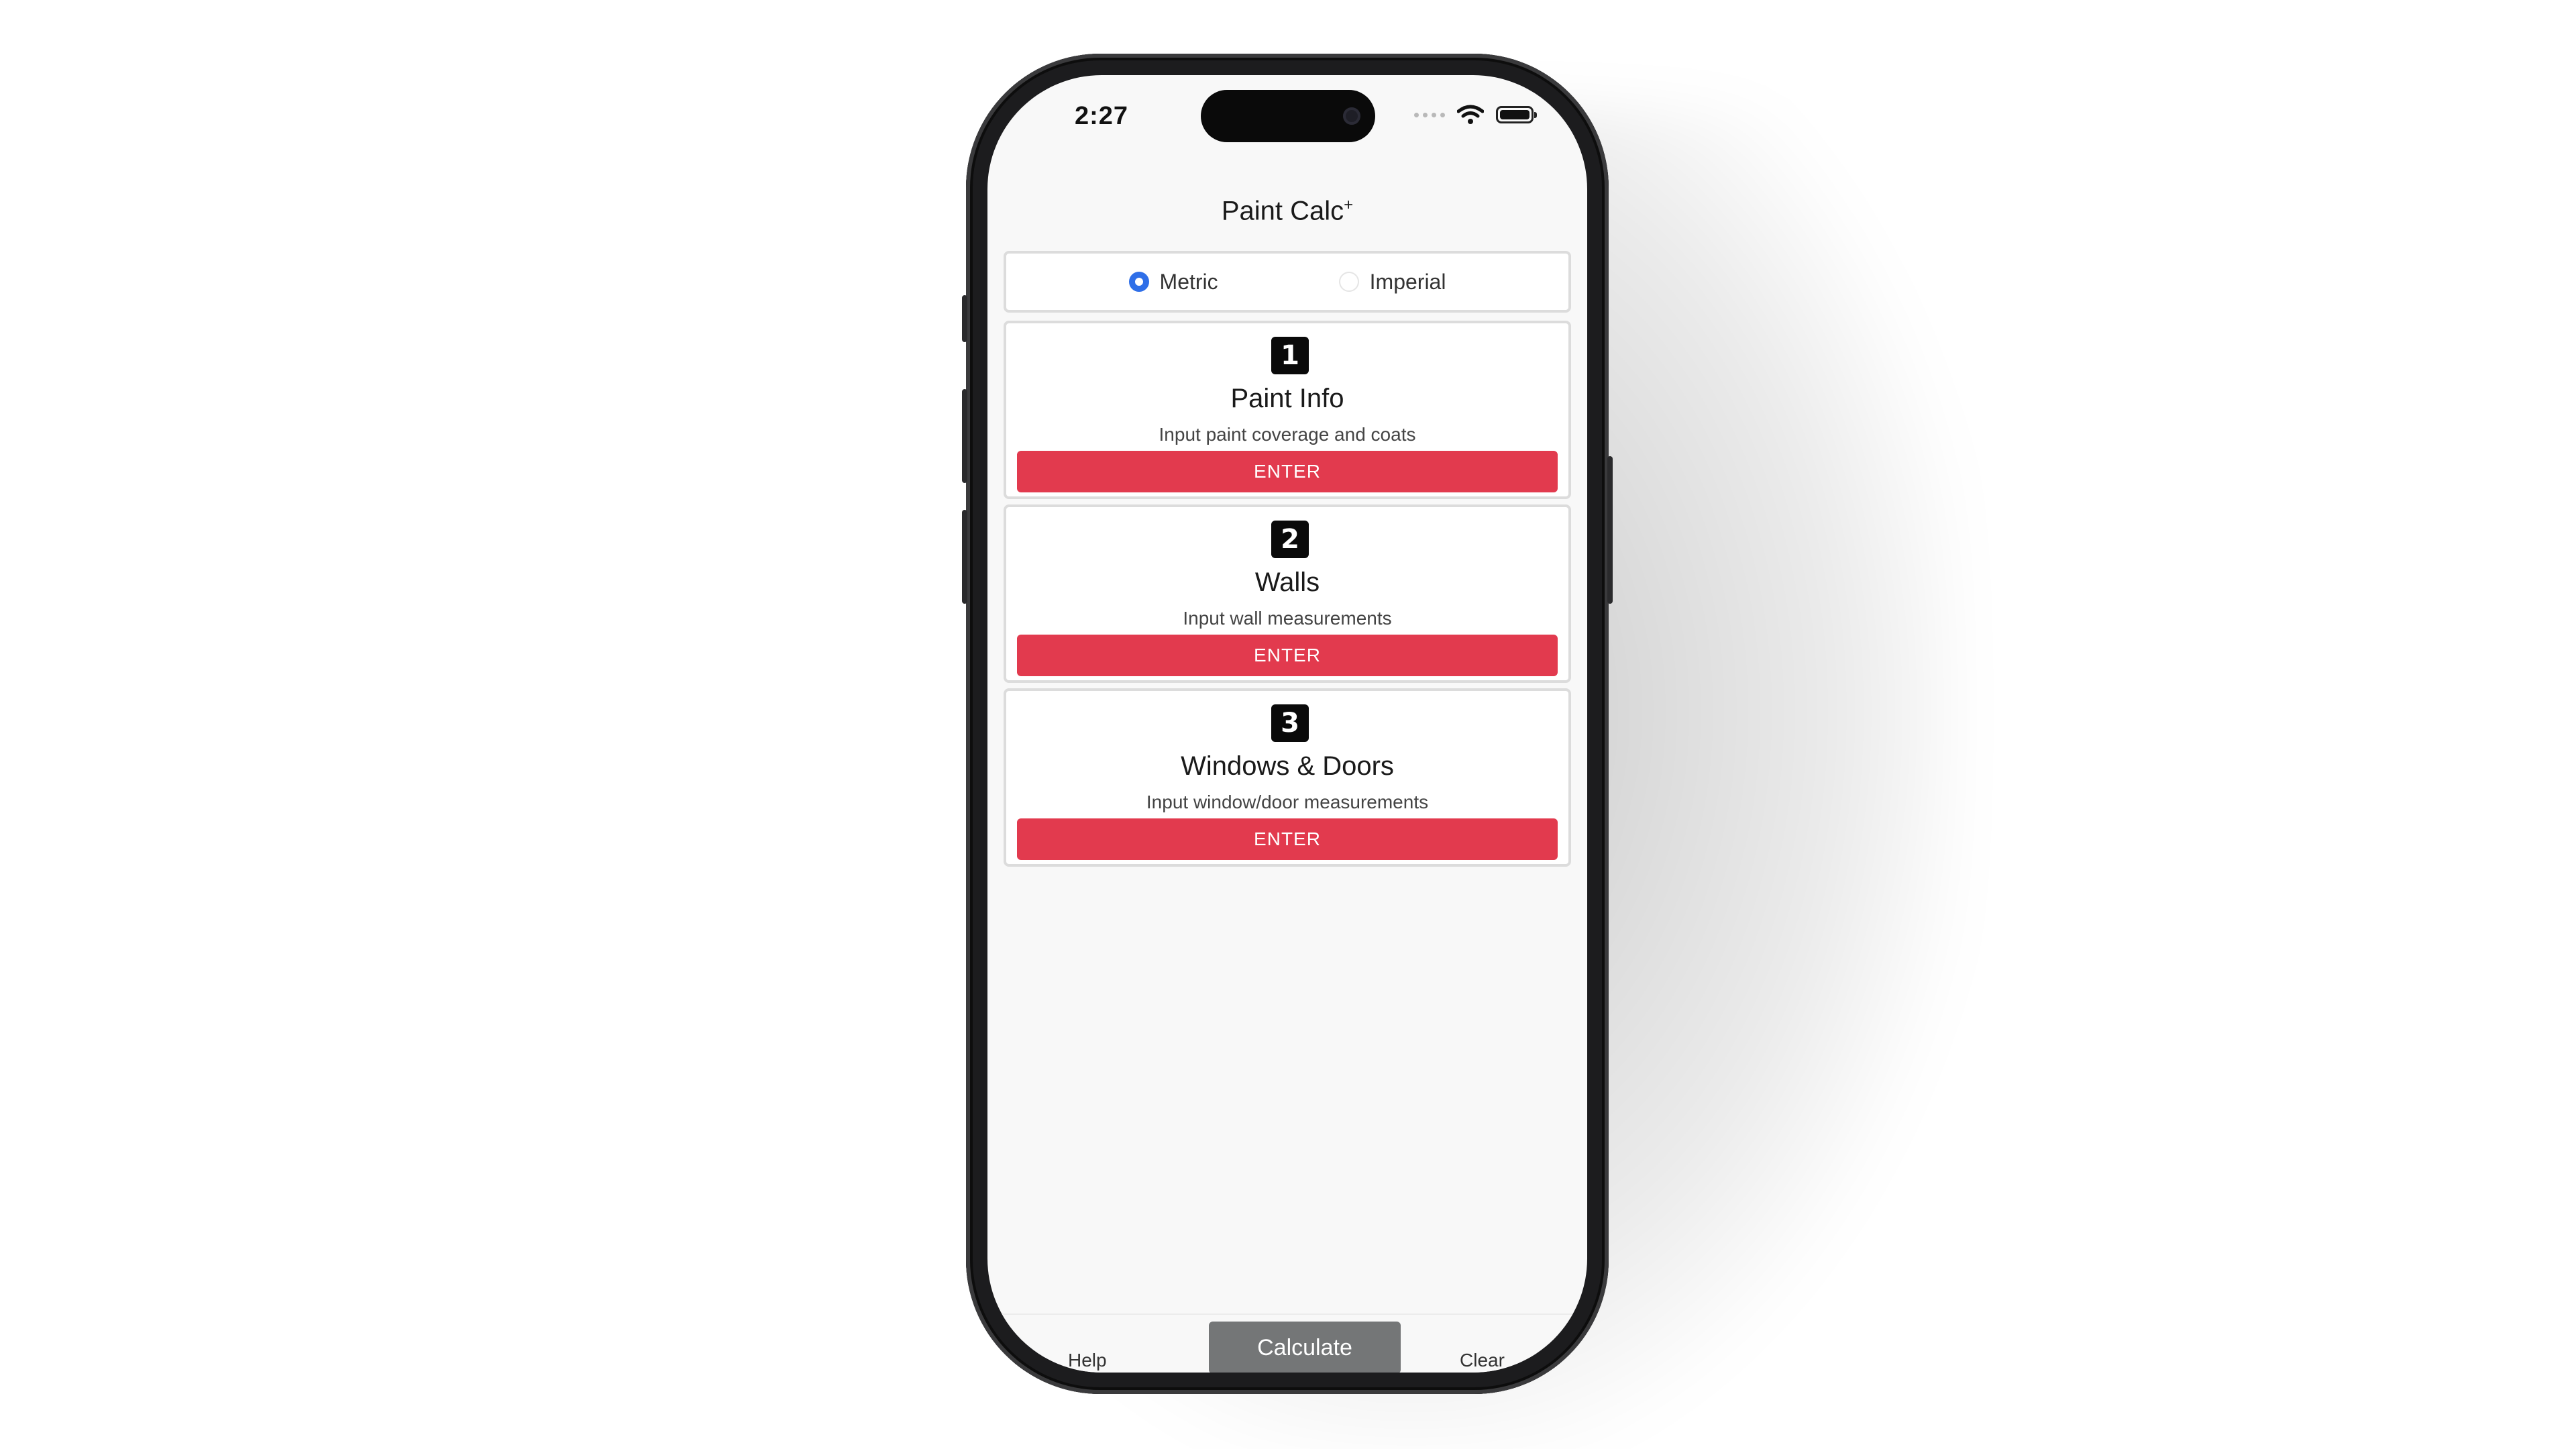 This screenshot has width=2576, height=1449. I want to click on unit-option-metric: Metric, so click(1173, 281).